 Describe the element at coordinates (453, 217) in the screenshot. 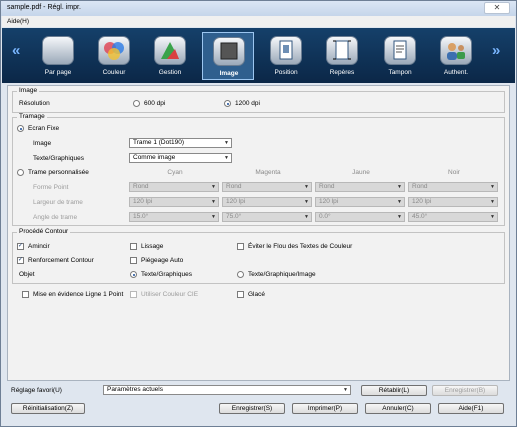

I see `angle-noir: 45.0° ▼` at that location.